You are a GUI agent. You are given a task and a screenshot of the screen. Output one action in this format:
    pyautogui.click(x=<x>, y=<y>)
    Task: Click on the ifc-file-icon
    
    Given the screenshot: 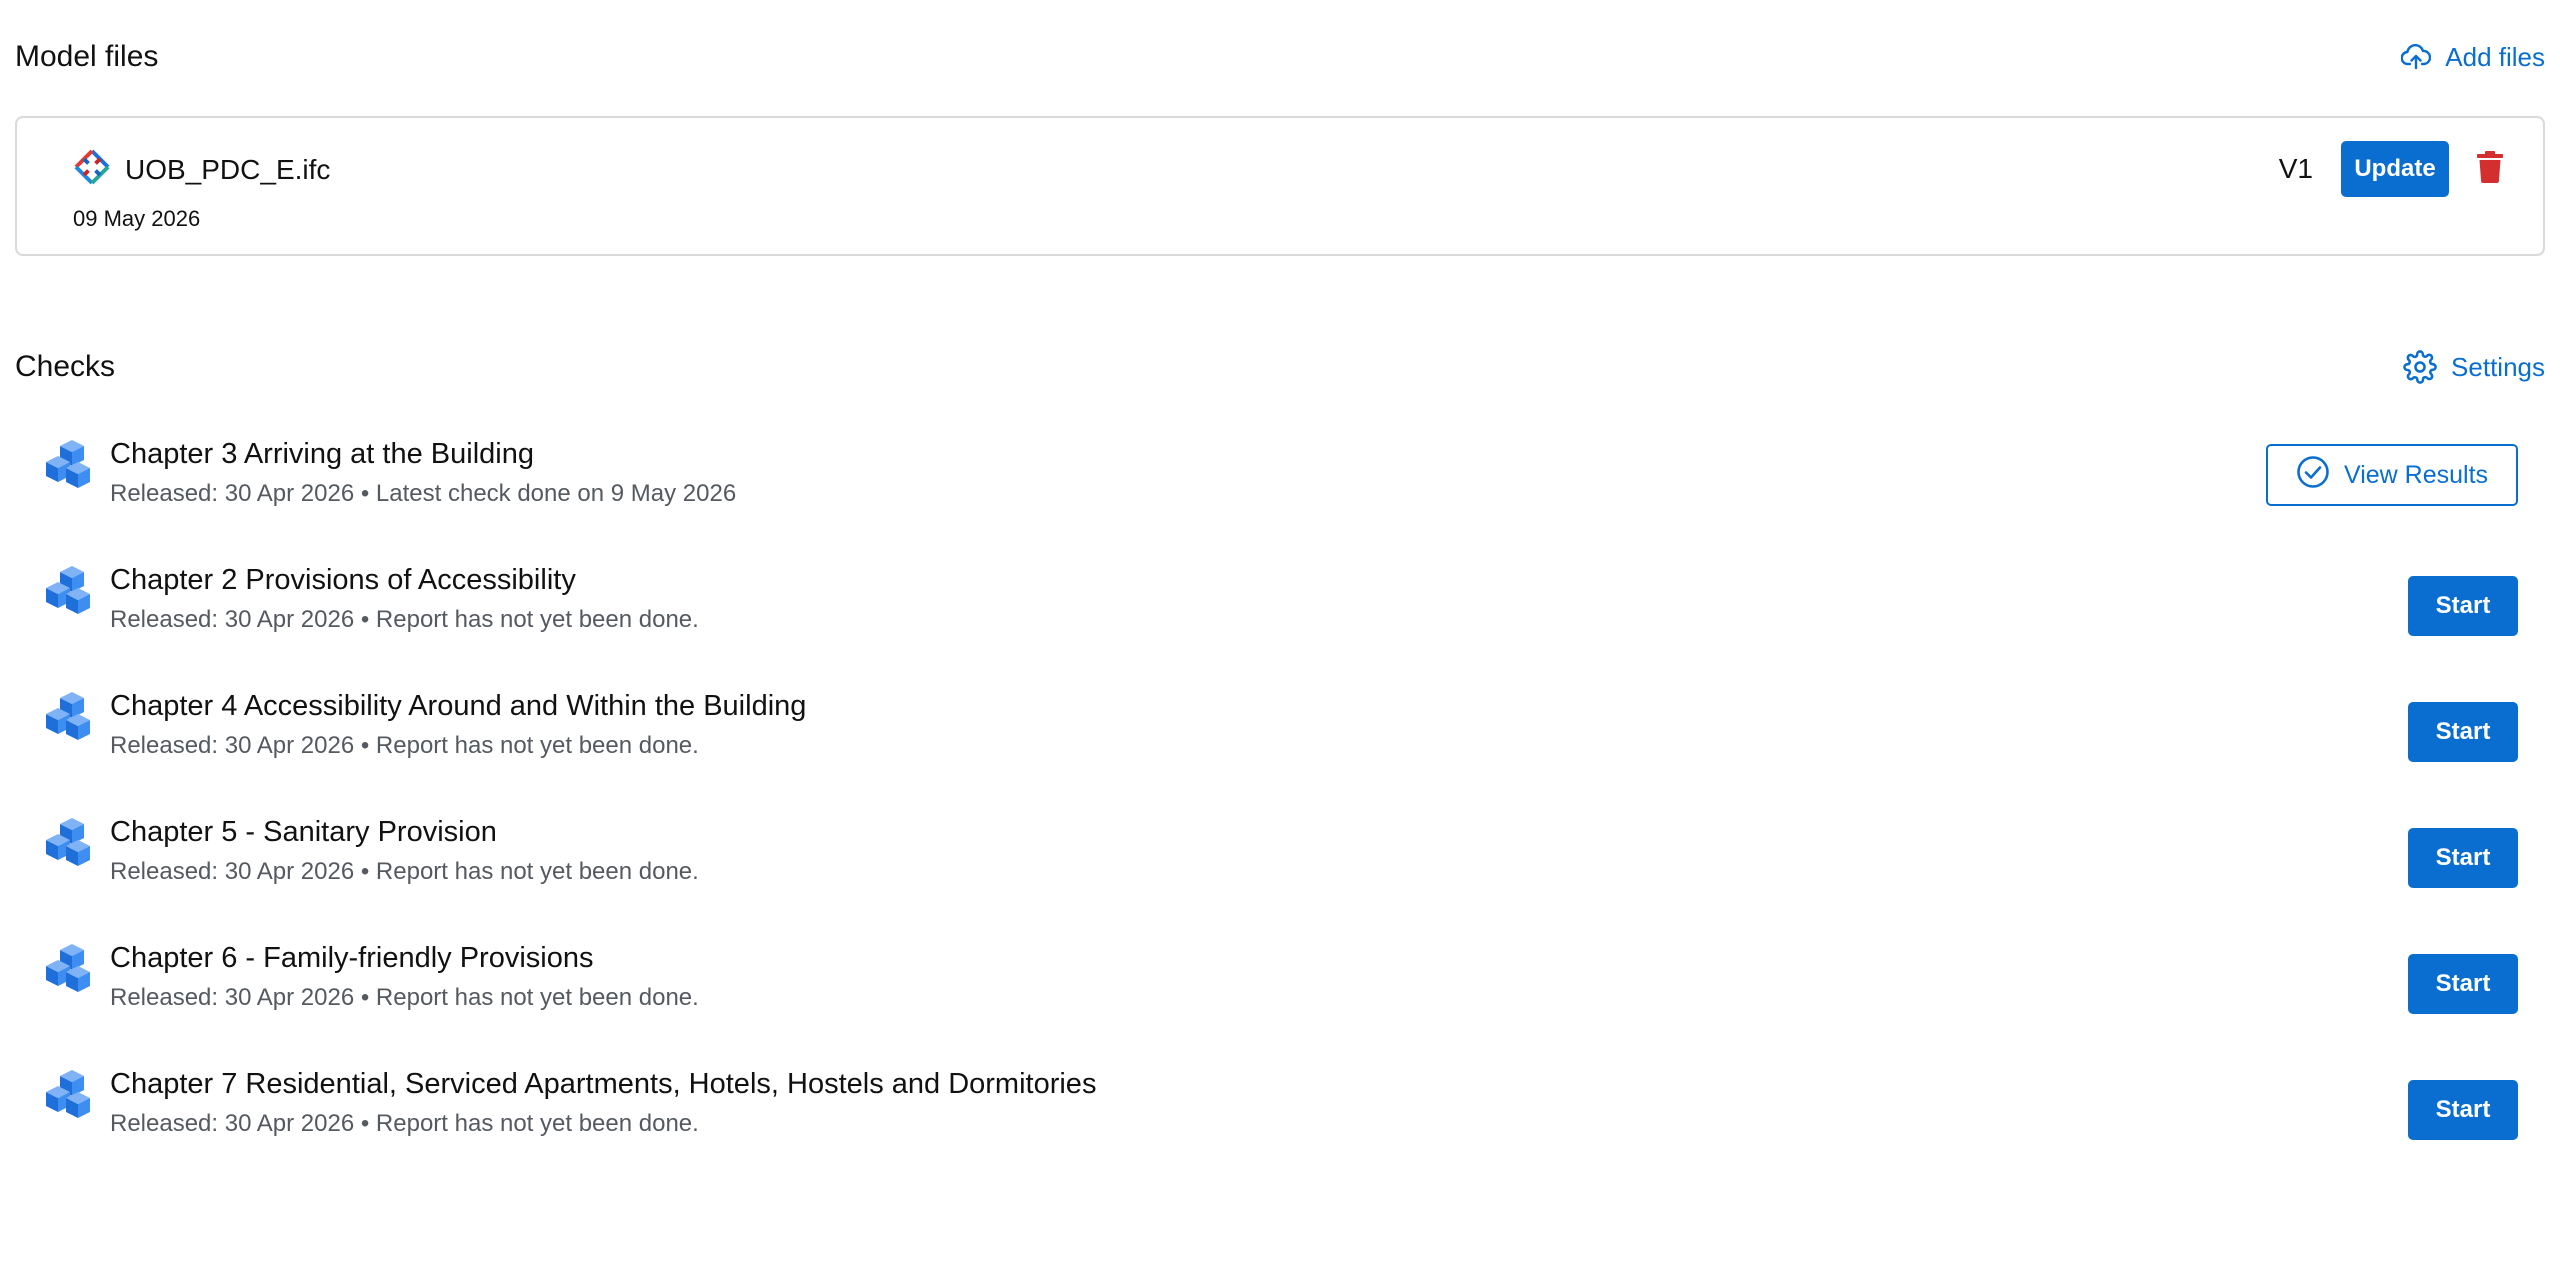 What is the action you would take?
    pyautogui.click(x=92, y=169)
    